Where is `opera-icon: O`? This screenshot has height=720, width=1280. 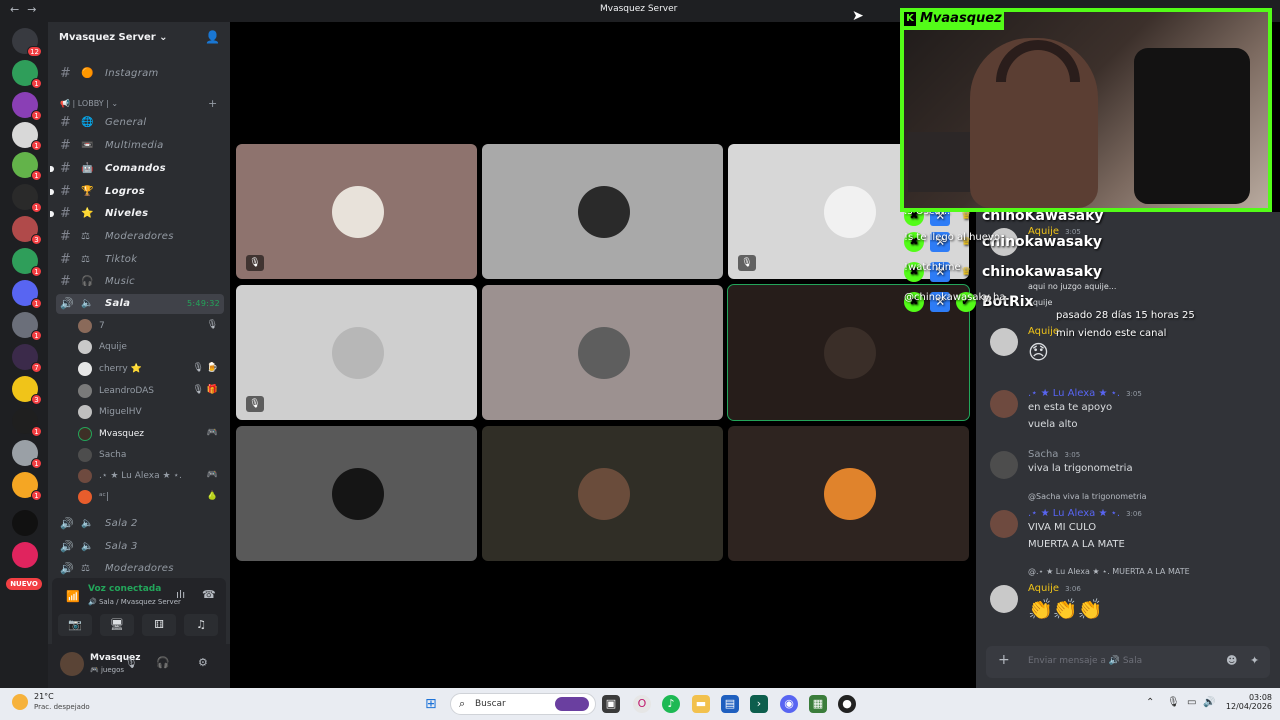 opera-icon: O is located at coordinates (642, 704).